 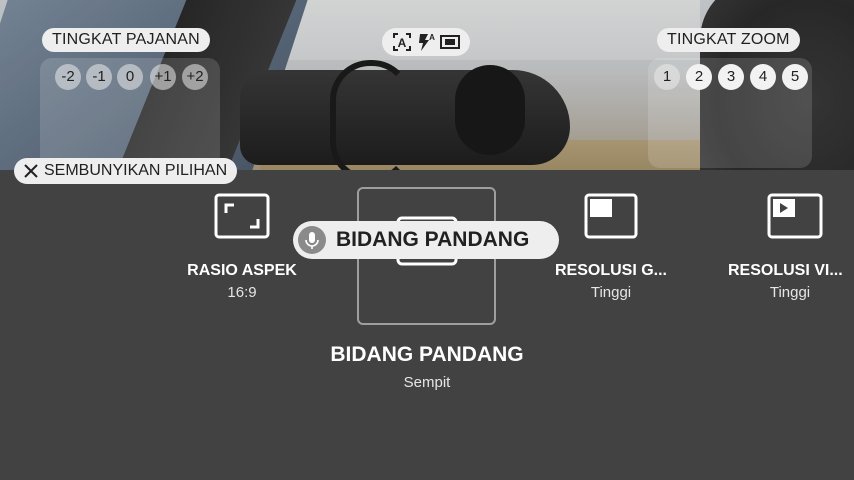 I want to click on voice-hint-label: BIDANG PANDANG, so click(x=433, y=239).